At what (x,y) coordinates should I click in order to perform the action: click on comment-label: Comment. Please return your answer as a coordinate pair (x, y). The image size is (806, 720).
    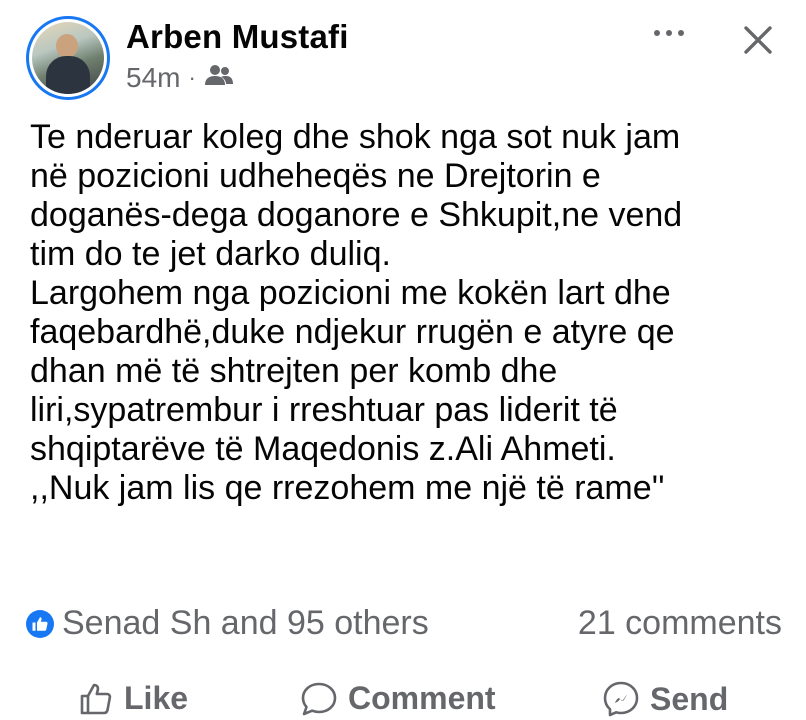
    Looking at the image, I should click on (422, 698).